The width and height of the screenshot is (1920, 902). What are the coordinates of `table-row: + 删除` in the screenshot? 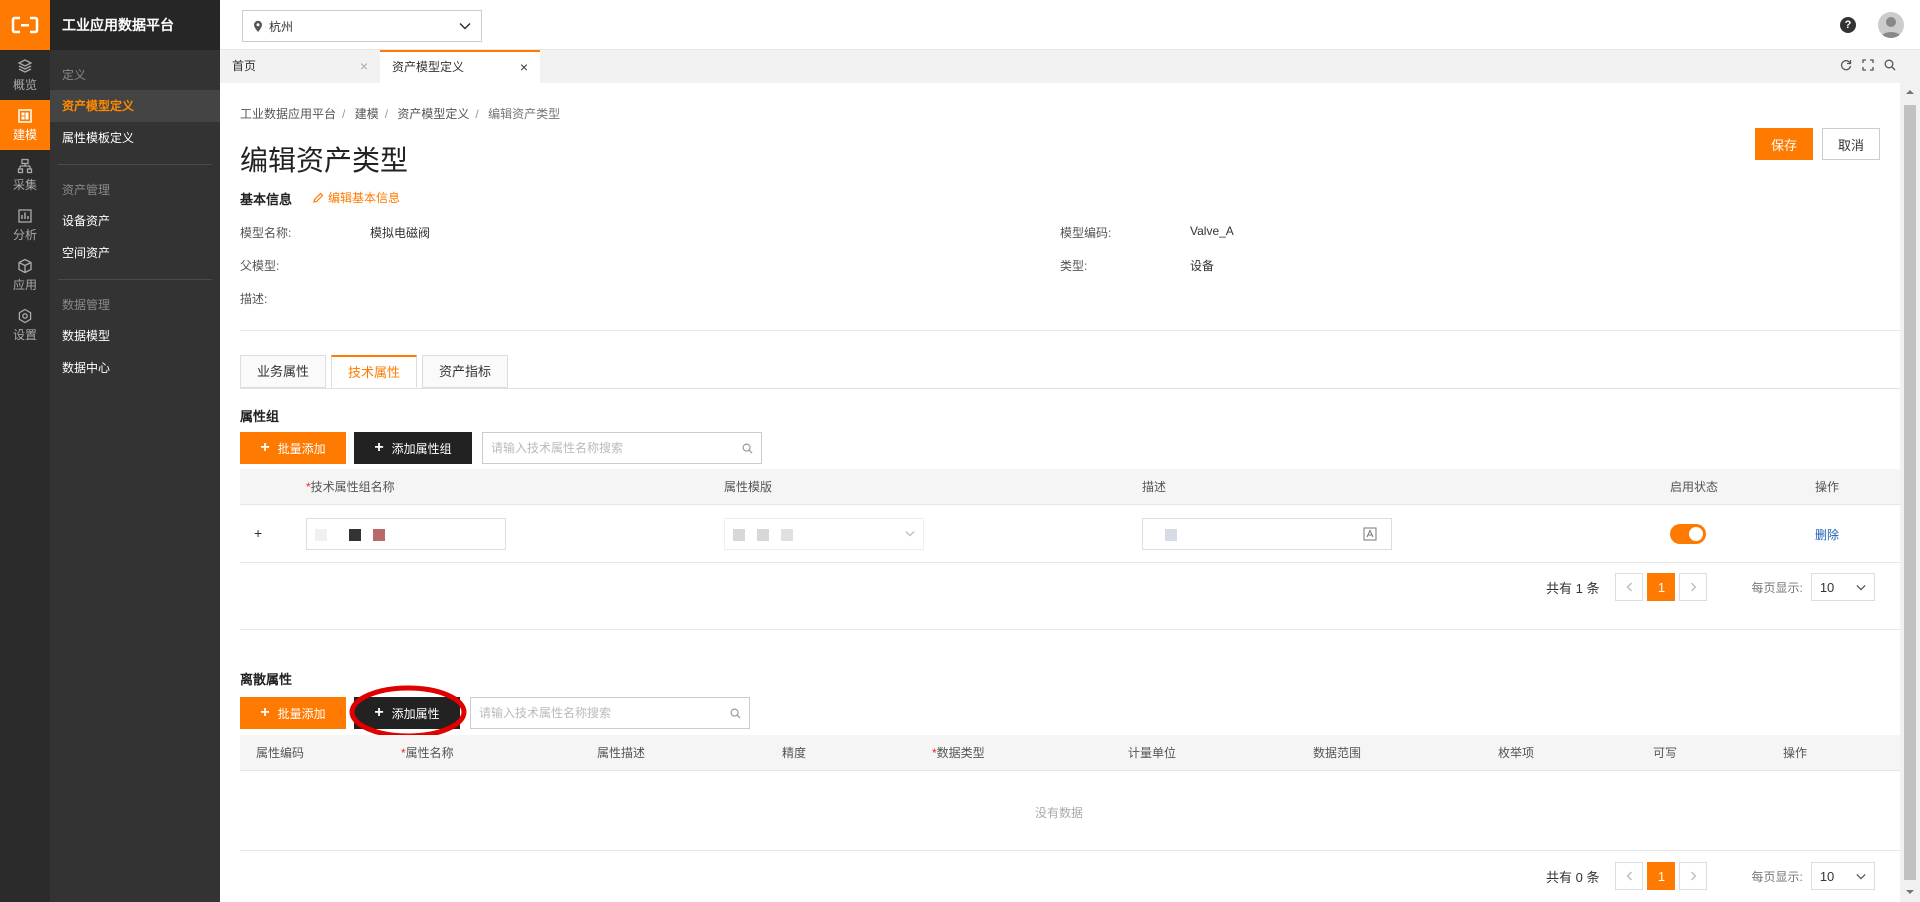 It's located at (1070, 534).